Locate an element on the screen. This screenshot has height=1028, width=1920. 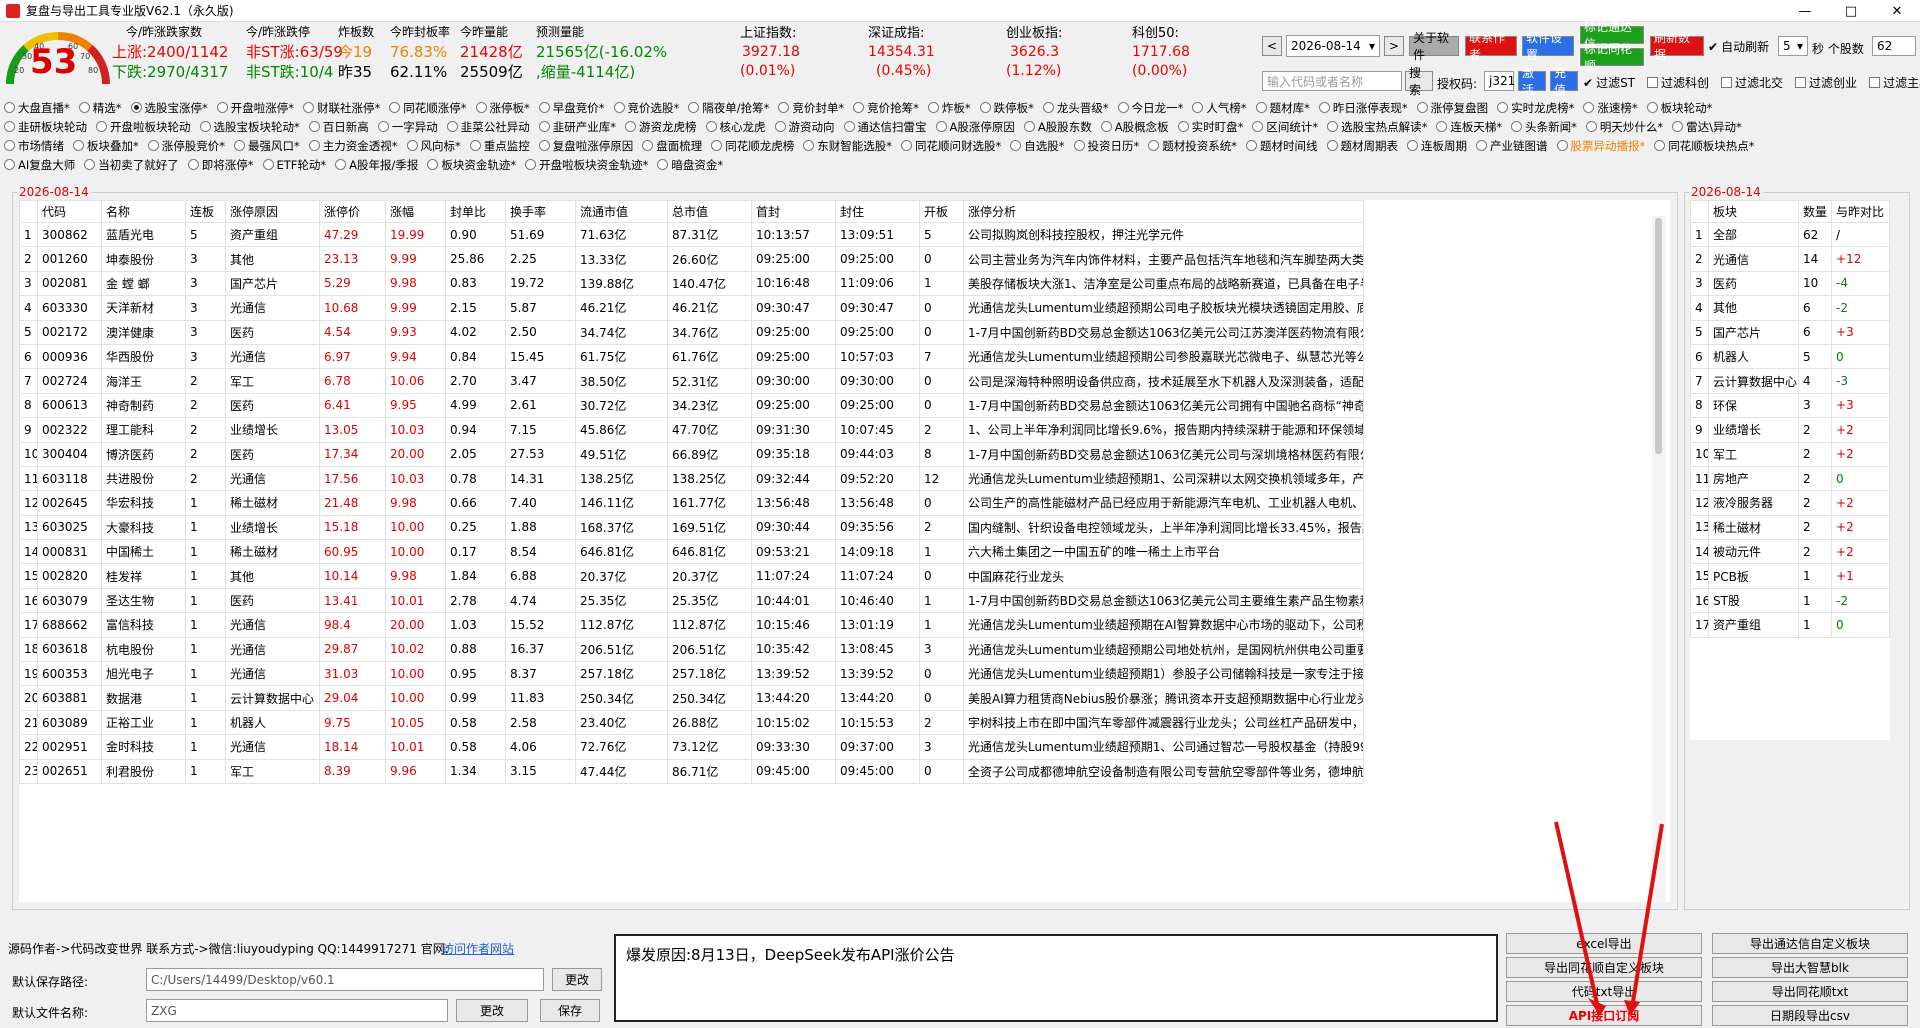
radio-option: 雷达\异动* is located at coordinates (1707, 127).